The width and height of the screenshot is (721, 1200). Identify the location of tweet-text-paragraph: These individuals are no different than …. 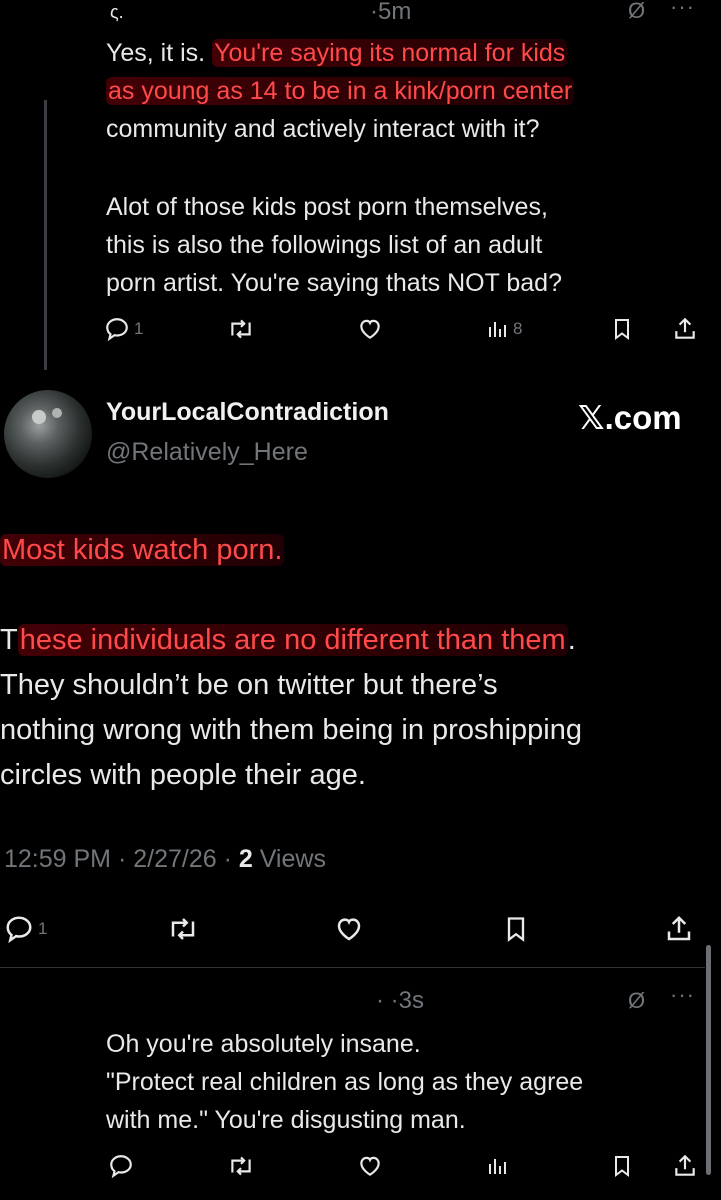
(357, 708).